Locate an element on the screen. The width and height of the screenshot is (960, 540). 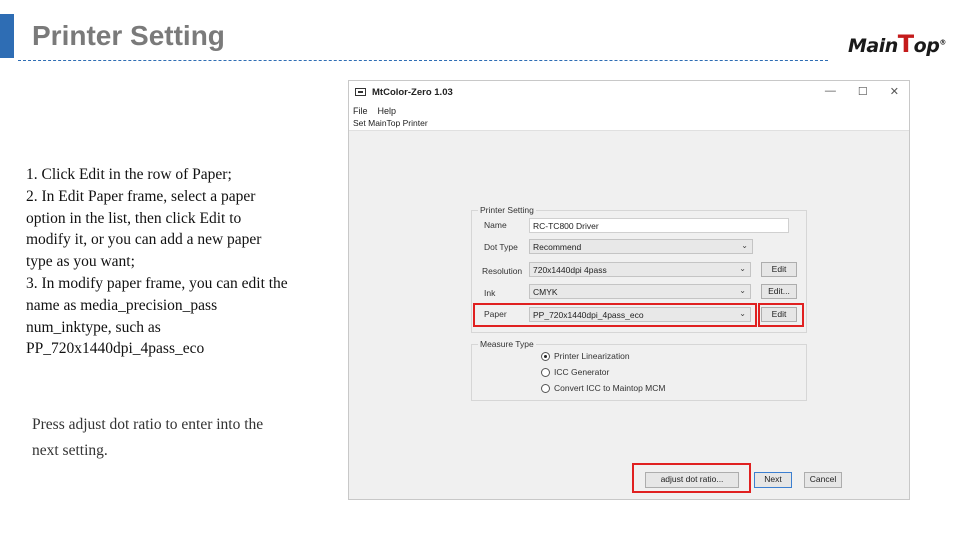
radio-icc-generator: ICC Generator is located at coordinates (575, 372).